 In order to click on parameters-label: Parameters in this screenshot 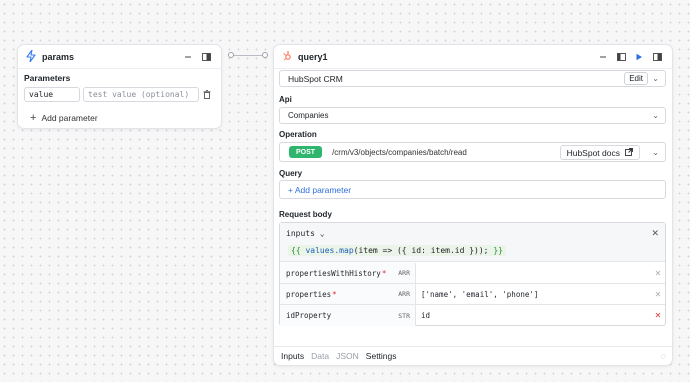, I will do `click(47, 78)`.